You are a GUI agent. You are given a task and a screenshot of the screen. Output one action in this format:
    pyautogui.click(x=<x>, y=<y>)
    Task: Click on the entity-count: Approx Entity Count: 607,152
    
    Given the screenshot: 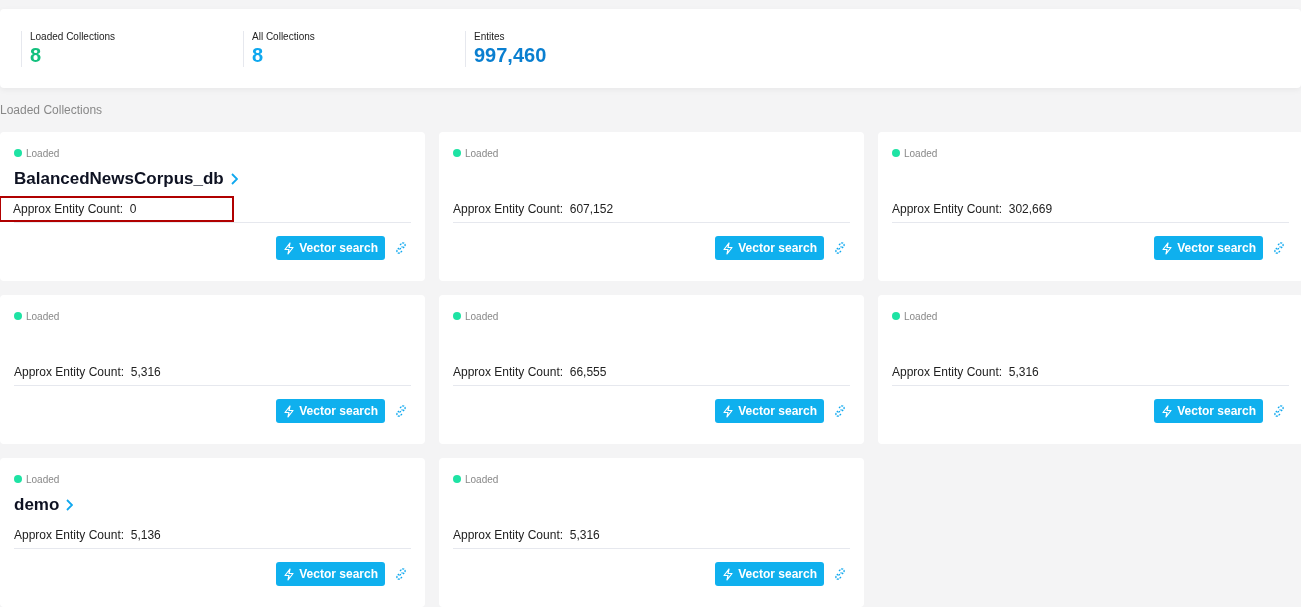 What is the action you would take?
    pyautogui.click(x=533, y=209)
    